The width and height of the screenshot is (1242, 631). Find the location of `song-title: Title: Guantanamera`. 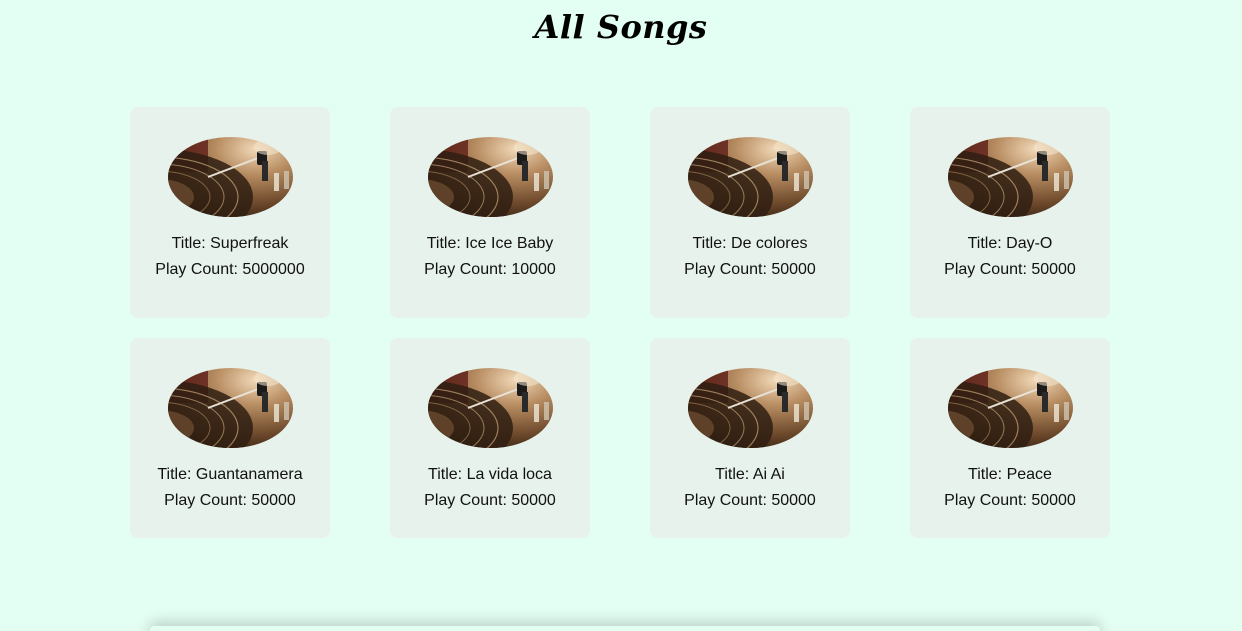

song-title: Title: Guantanamera is located at coordinates (230, 475).